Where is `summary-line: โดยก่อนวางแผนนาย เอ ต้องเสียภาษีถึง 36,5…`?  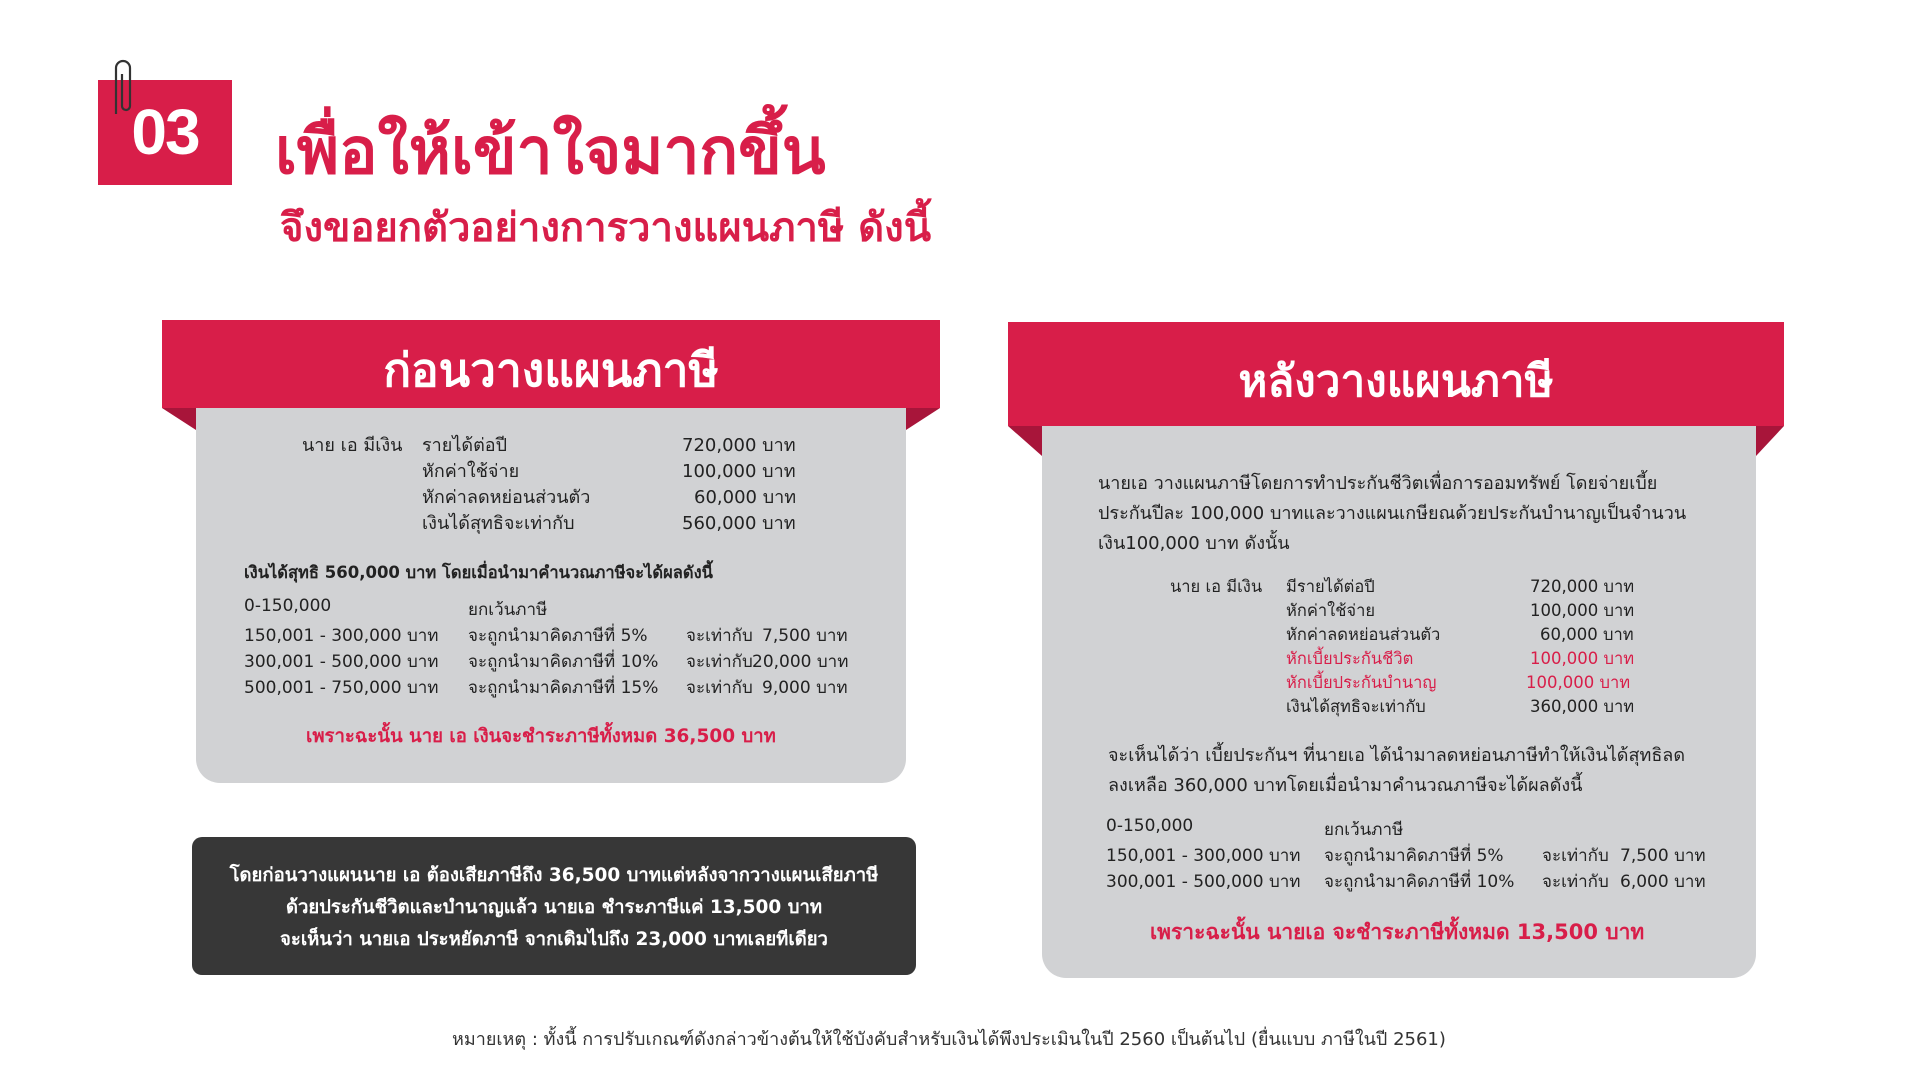
summary-line: โดยก่อนวางแผนนาย เอ ต้องเสียภาษีถึง 36,5… is located at coordinates (554, 875).